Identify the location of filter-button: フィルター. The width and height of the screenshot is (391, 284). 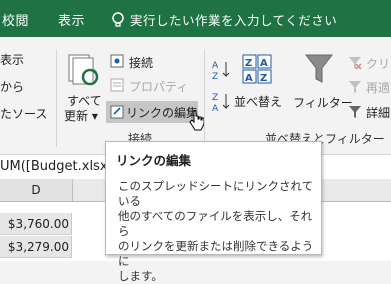
(323, 102).